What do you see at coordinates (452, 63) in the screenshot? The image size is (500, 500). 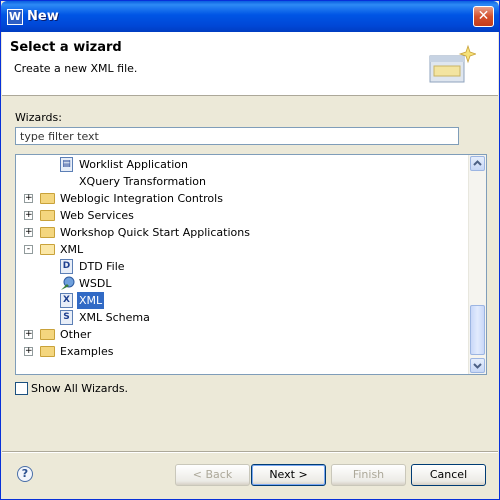 I see `wizard-banner-icon` at bounding box center [452, 63].